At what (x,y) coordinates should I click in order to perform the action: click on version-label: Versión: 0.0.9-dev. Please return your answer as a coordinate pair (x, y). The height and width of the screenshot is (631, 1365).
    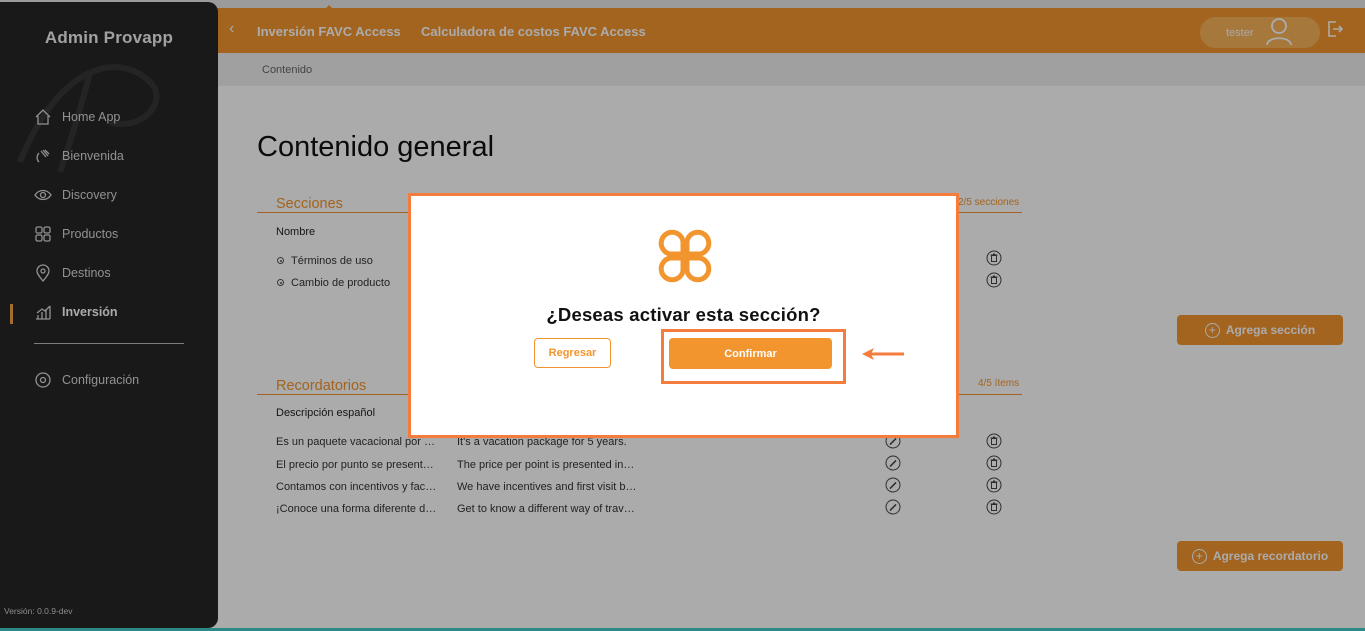
    Looking at the image, I should click on (38, 611).